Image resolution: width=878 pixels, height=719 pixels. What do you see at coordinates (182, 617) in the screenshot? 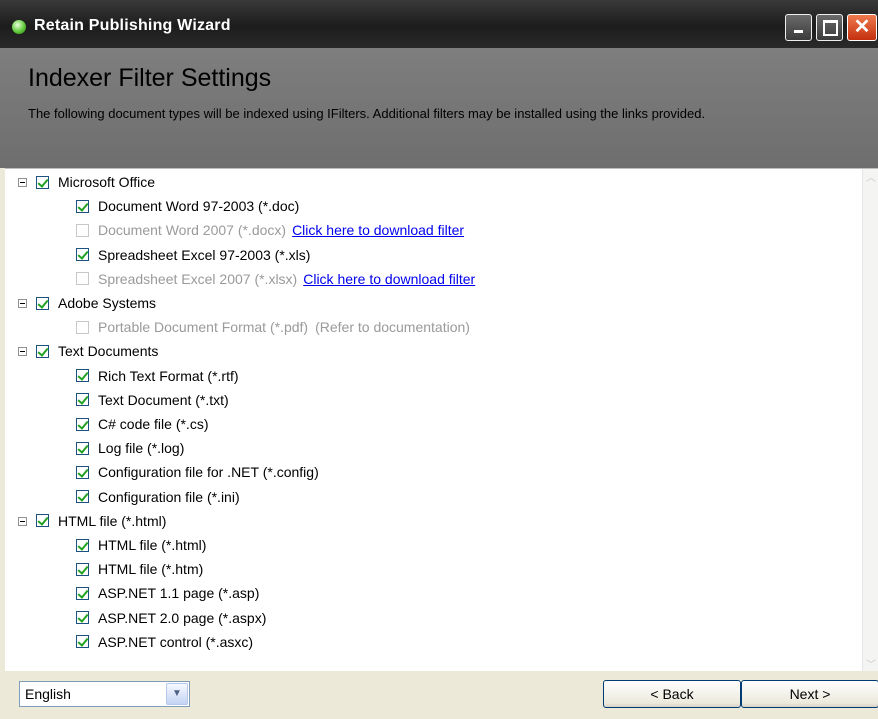
I see `item-label: ASP.NET 2.0 page (*.aspx)` at bounding box center [182, 617].